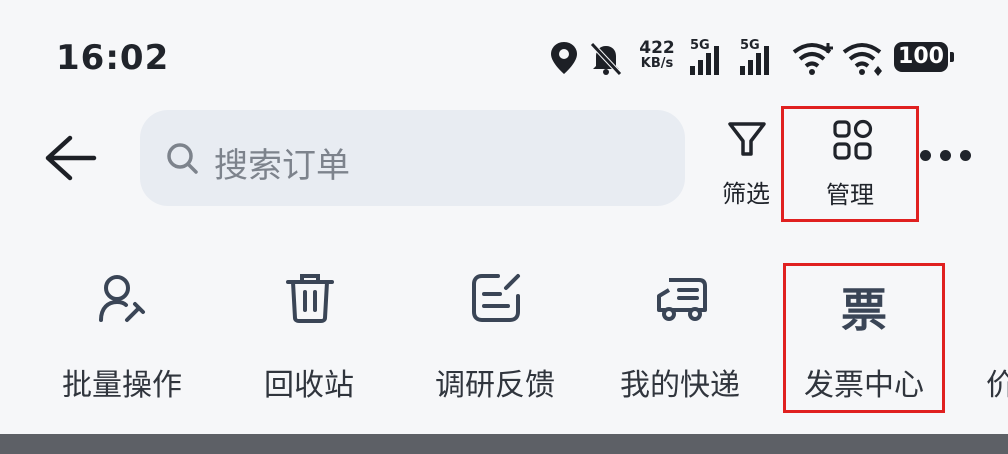 The image size is (1008, 454). Describe the element at coordinates (657, 48) in the screenshot. I see `net-speed-value: 422` at that location.